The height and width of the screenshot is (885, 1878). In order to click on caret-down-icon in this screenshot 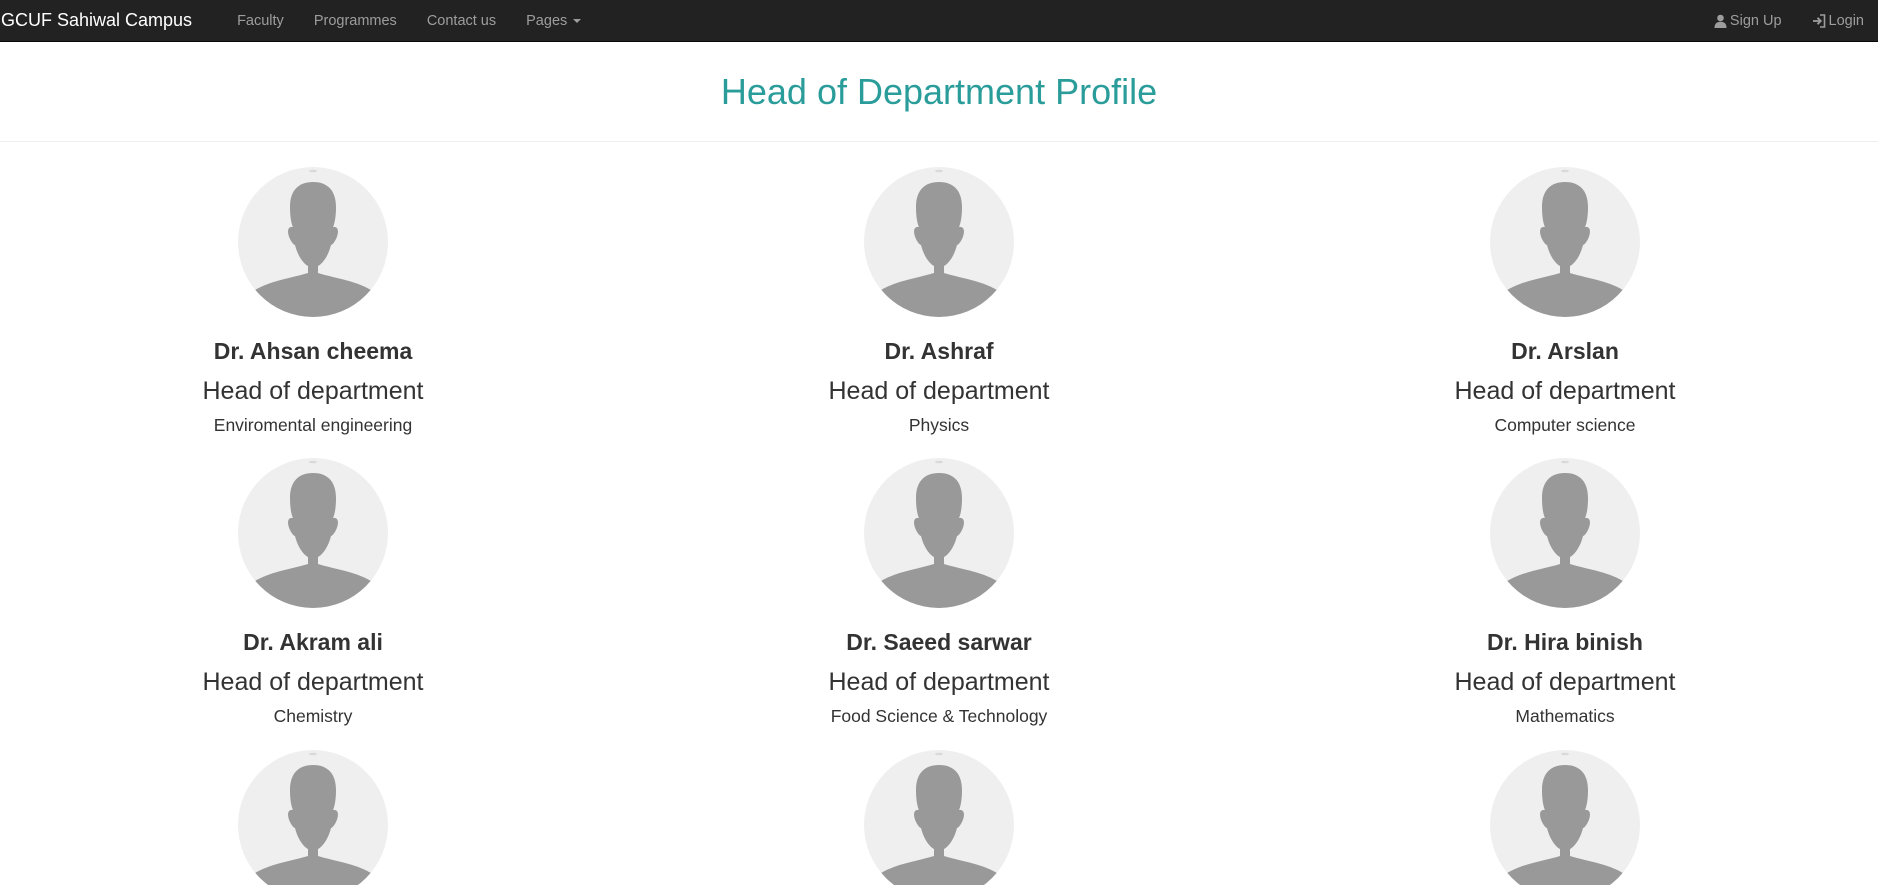, I will do `click(577, 20)`.